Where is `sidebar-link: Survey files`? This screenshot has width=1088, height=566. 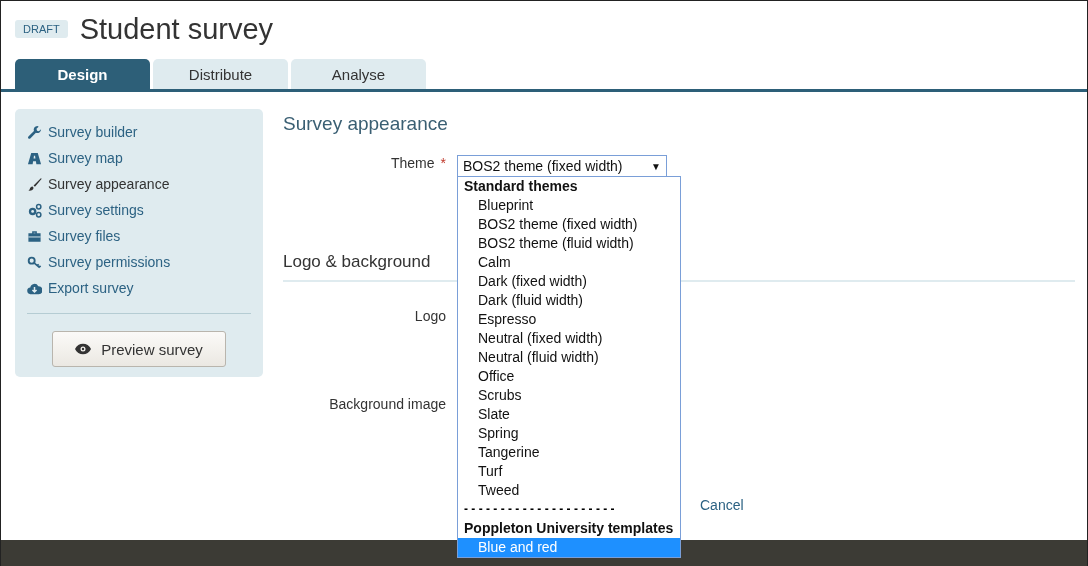 sidebar-link: Survey files is located at coordinates (84, 236).